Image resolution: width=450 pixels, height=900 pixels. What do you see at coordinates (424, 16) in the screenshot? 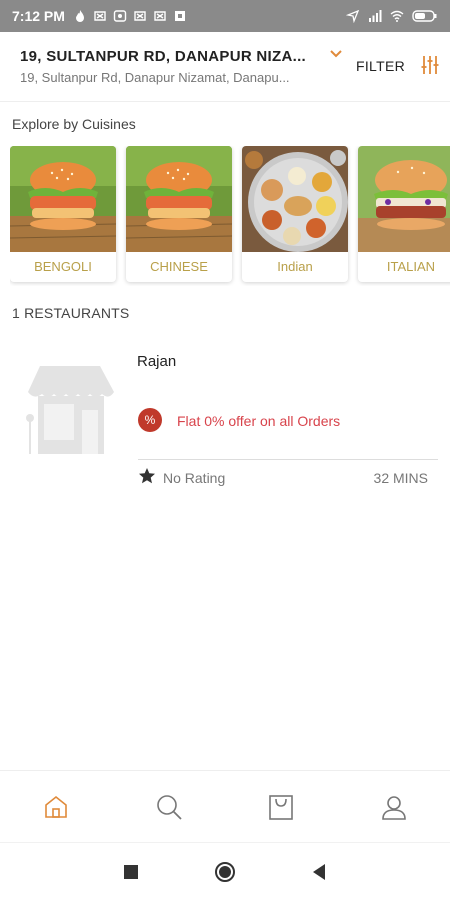
I see `battery-icon` at bounding box center [424, 16].